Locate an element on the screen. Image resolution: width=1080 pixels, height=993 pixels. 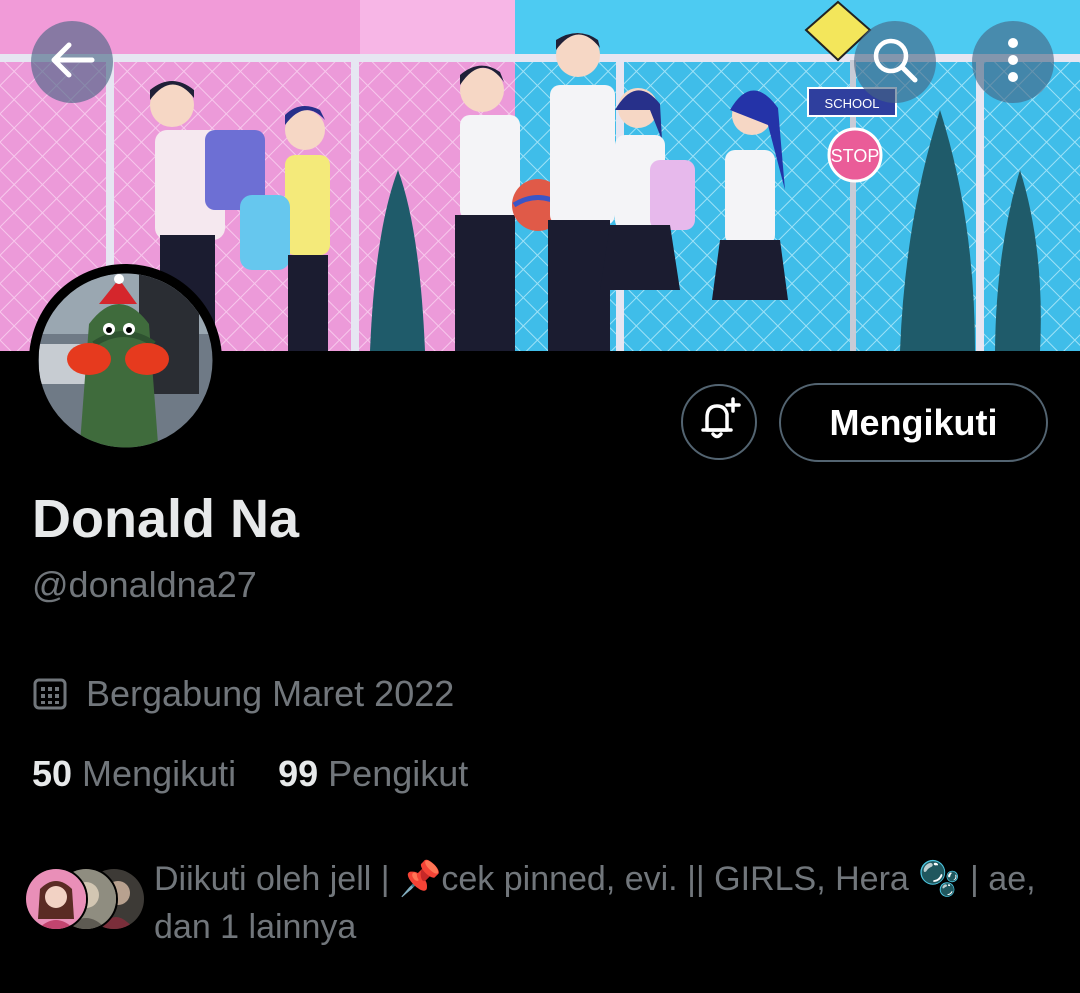
more-vertical-icon is located at coordinates (1013, 62).